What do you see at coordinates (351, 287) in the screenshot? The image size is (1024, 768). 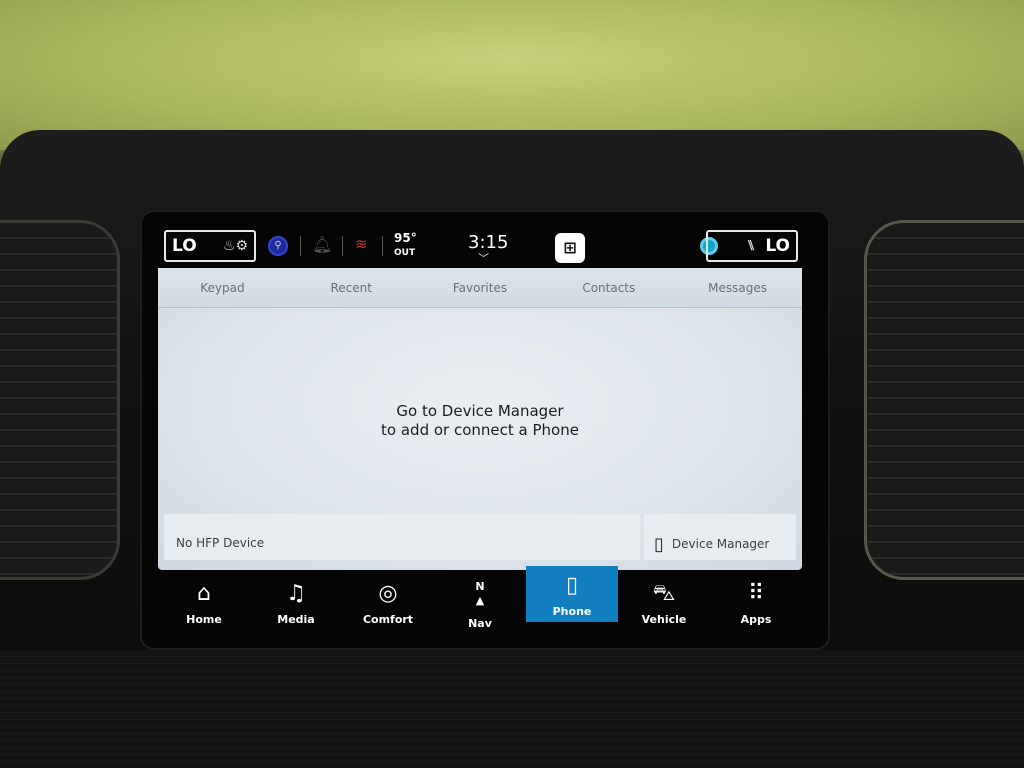 I see `tab-recent: Recent` at bounding box center [351, 287].